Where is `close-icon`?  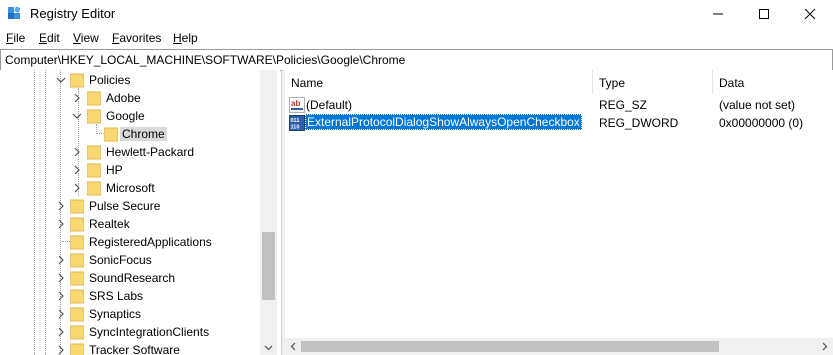
close-icon is located at coordinates (810, 14).